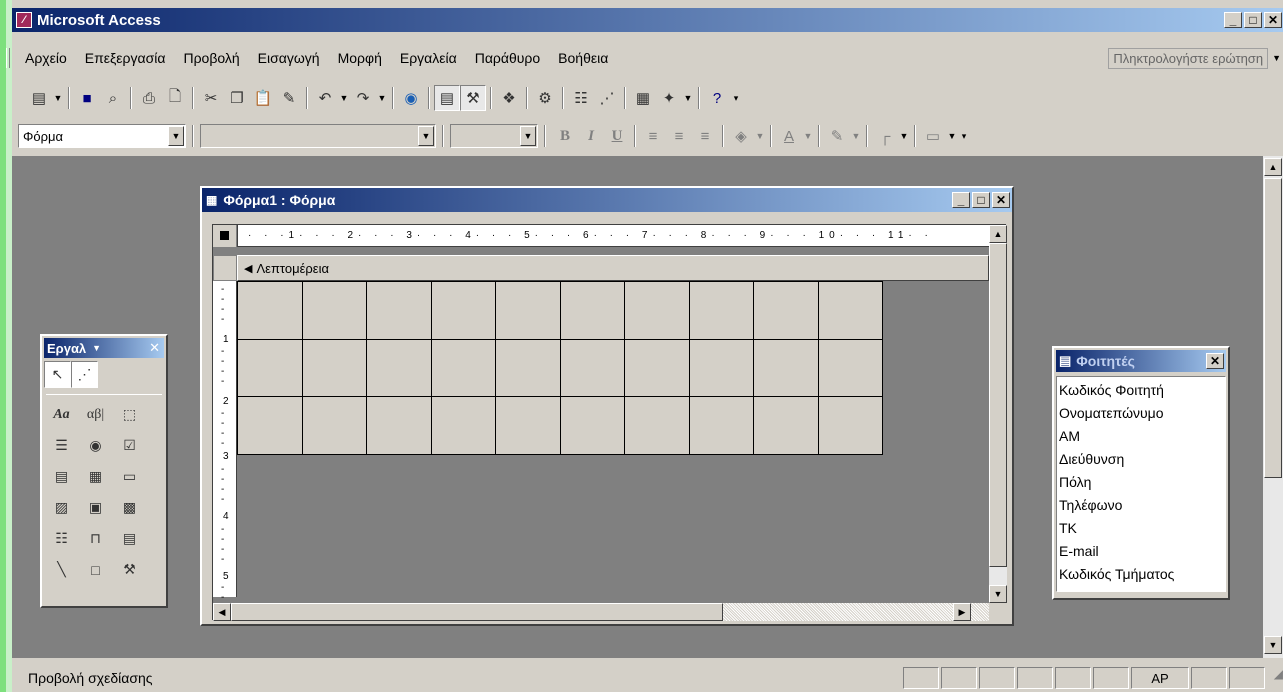 The image size is (1283, 692). I want to click on option-group-icon: ⬚, so click(129, 414).